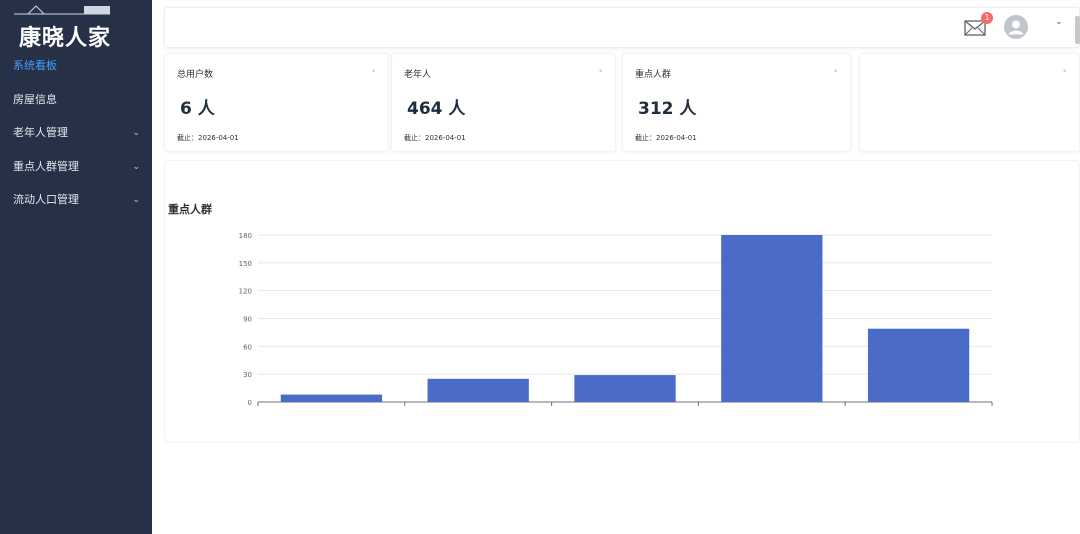  Describe the element at coordinates (987, 18) in the screenshot. I see `notification-badge: 1` at that location.